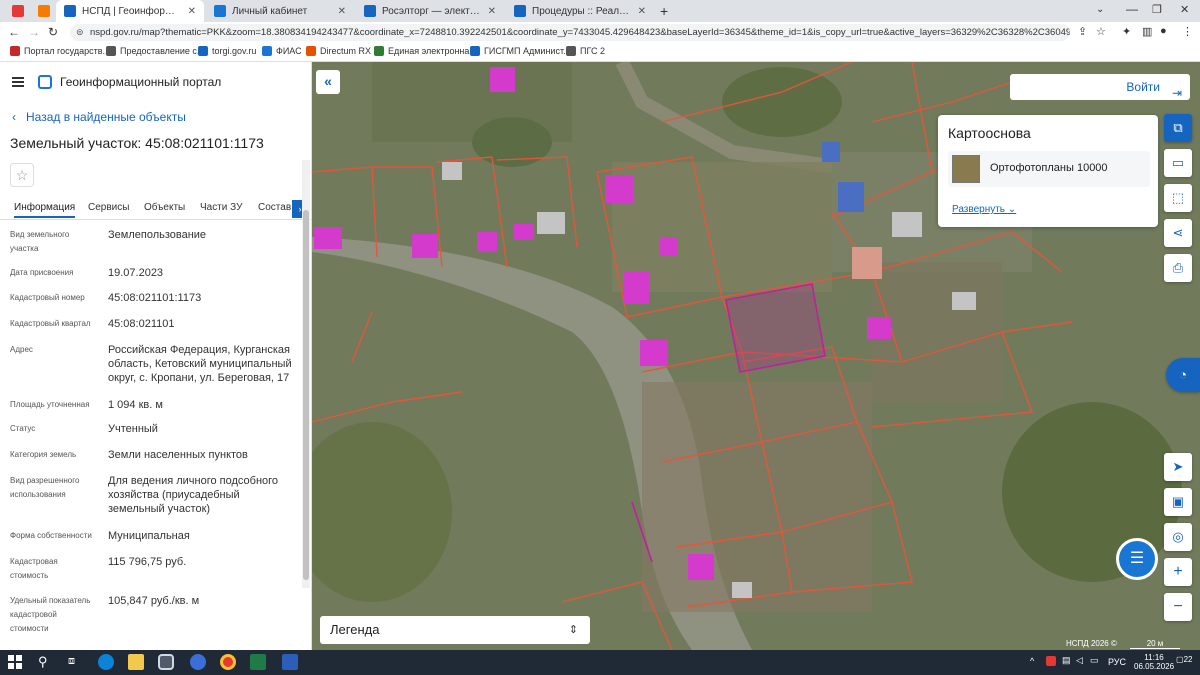 This screenshot has height=675, width=1200. Describe the element at coordinates (370, 11) in the screenshot. I see `site-icon` at that location.